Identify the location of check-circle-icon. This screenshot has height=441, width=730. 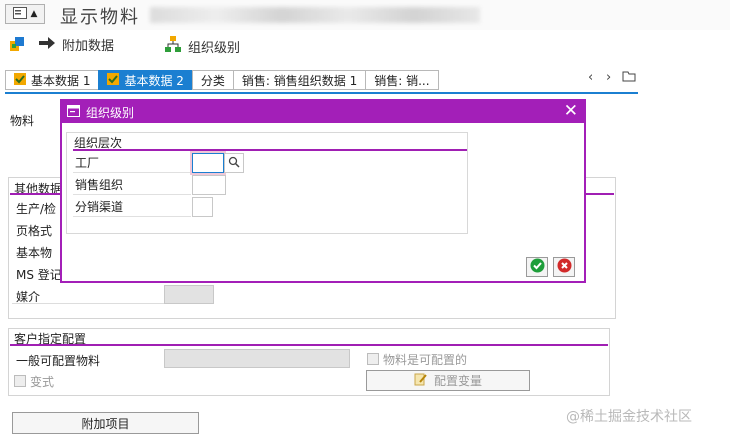
(537, 267).